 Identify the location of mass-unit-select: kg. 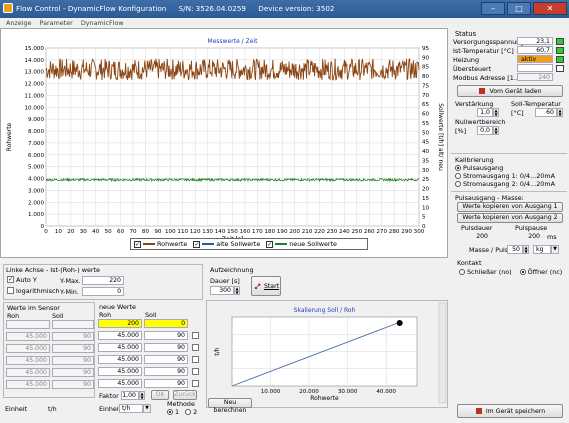
(542, 249).